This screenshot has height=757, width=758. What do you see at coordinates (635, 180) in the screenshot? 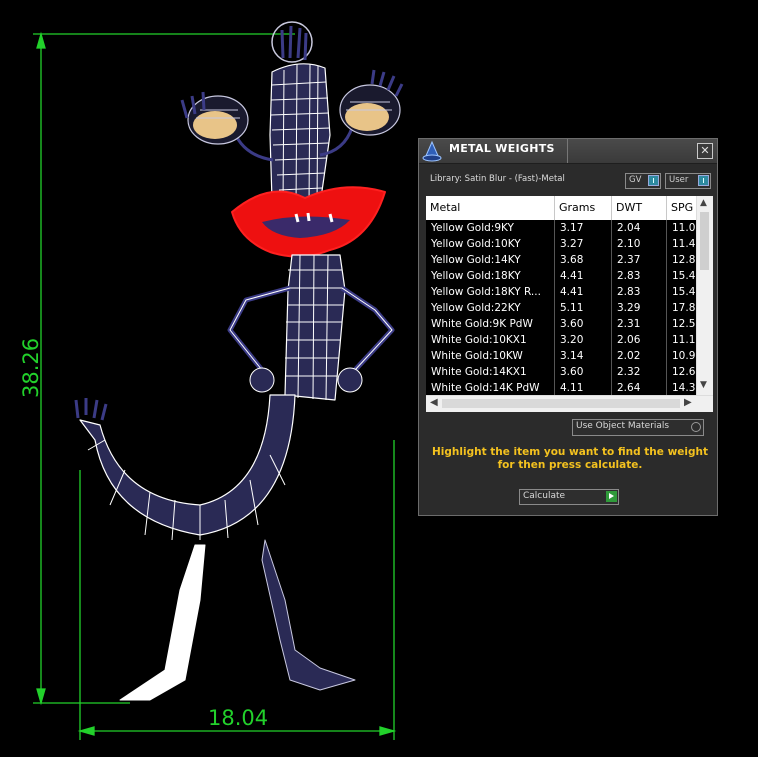
I see `gv-toggle-label: GV` at bounding box center [635, 180].